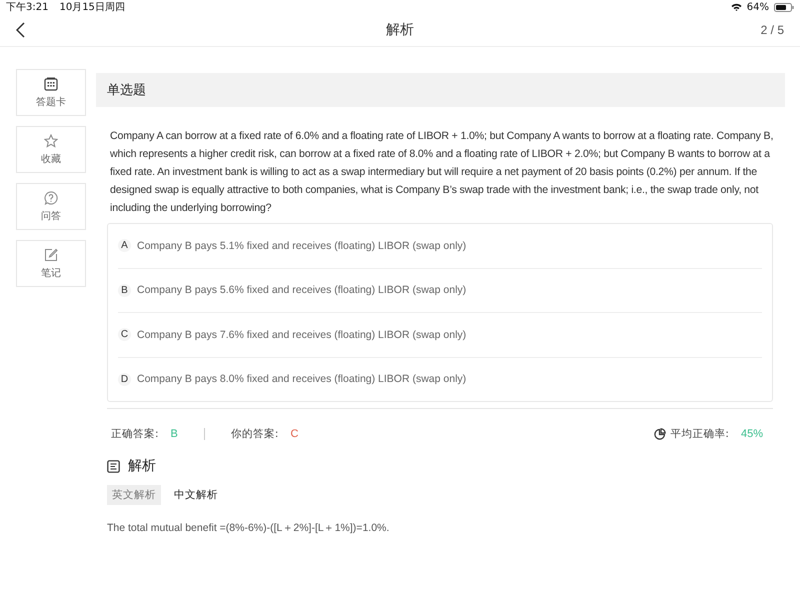 The image size is (800, 600). Describe the element at coordinates (51, 273) in the screenshot. I see `sidebar-label: 笔记` at that location.